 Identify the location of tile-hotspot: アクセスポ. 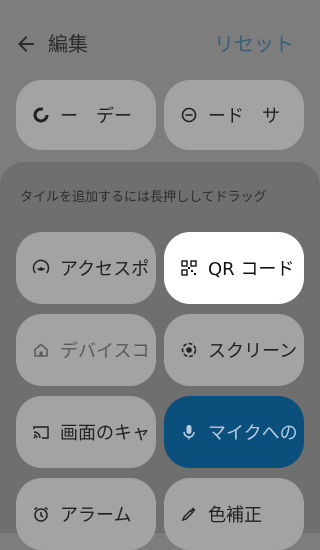
(86, 268).